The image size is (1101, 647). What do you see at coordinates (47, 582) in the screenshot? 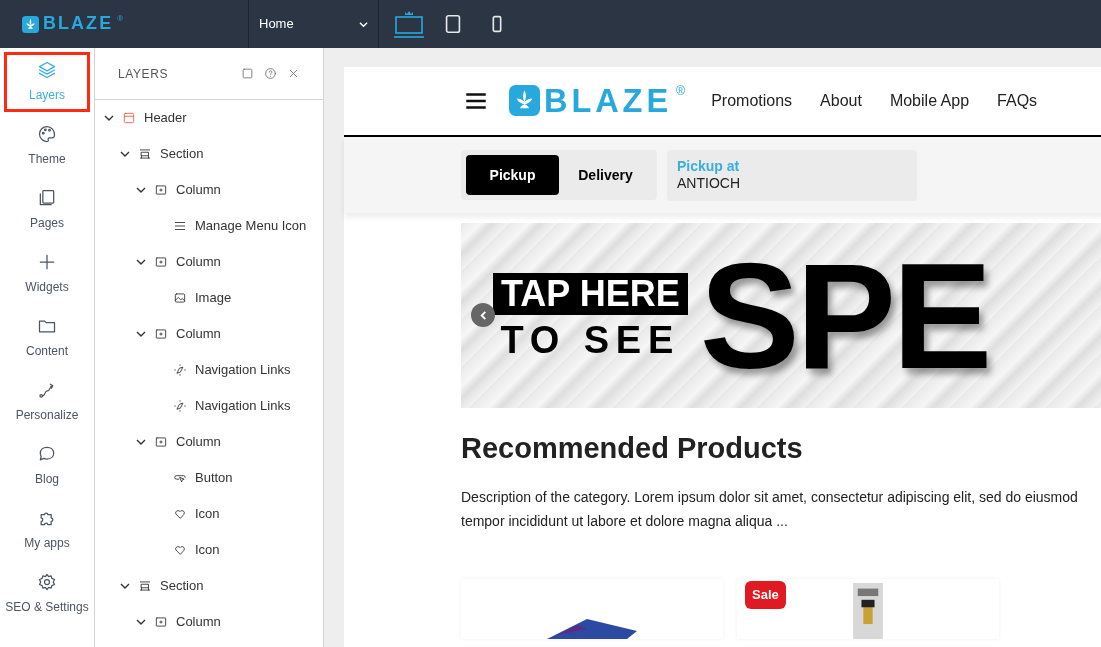
I see `settings-icon` at bounding box center [47, 582].